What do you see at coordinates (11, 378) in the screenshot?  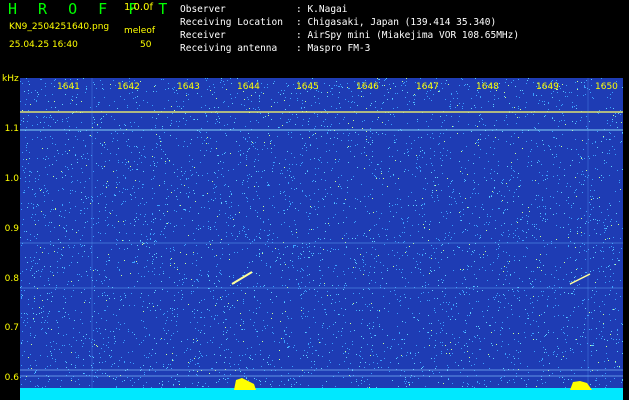 I see `y-tick-label: 0.6` at bounding box center [11, 378].